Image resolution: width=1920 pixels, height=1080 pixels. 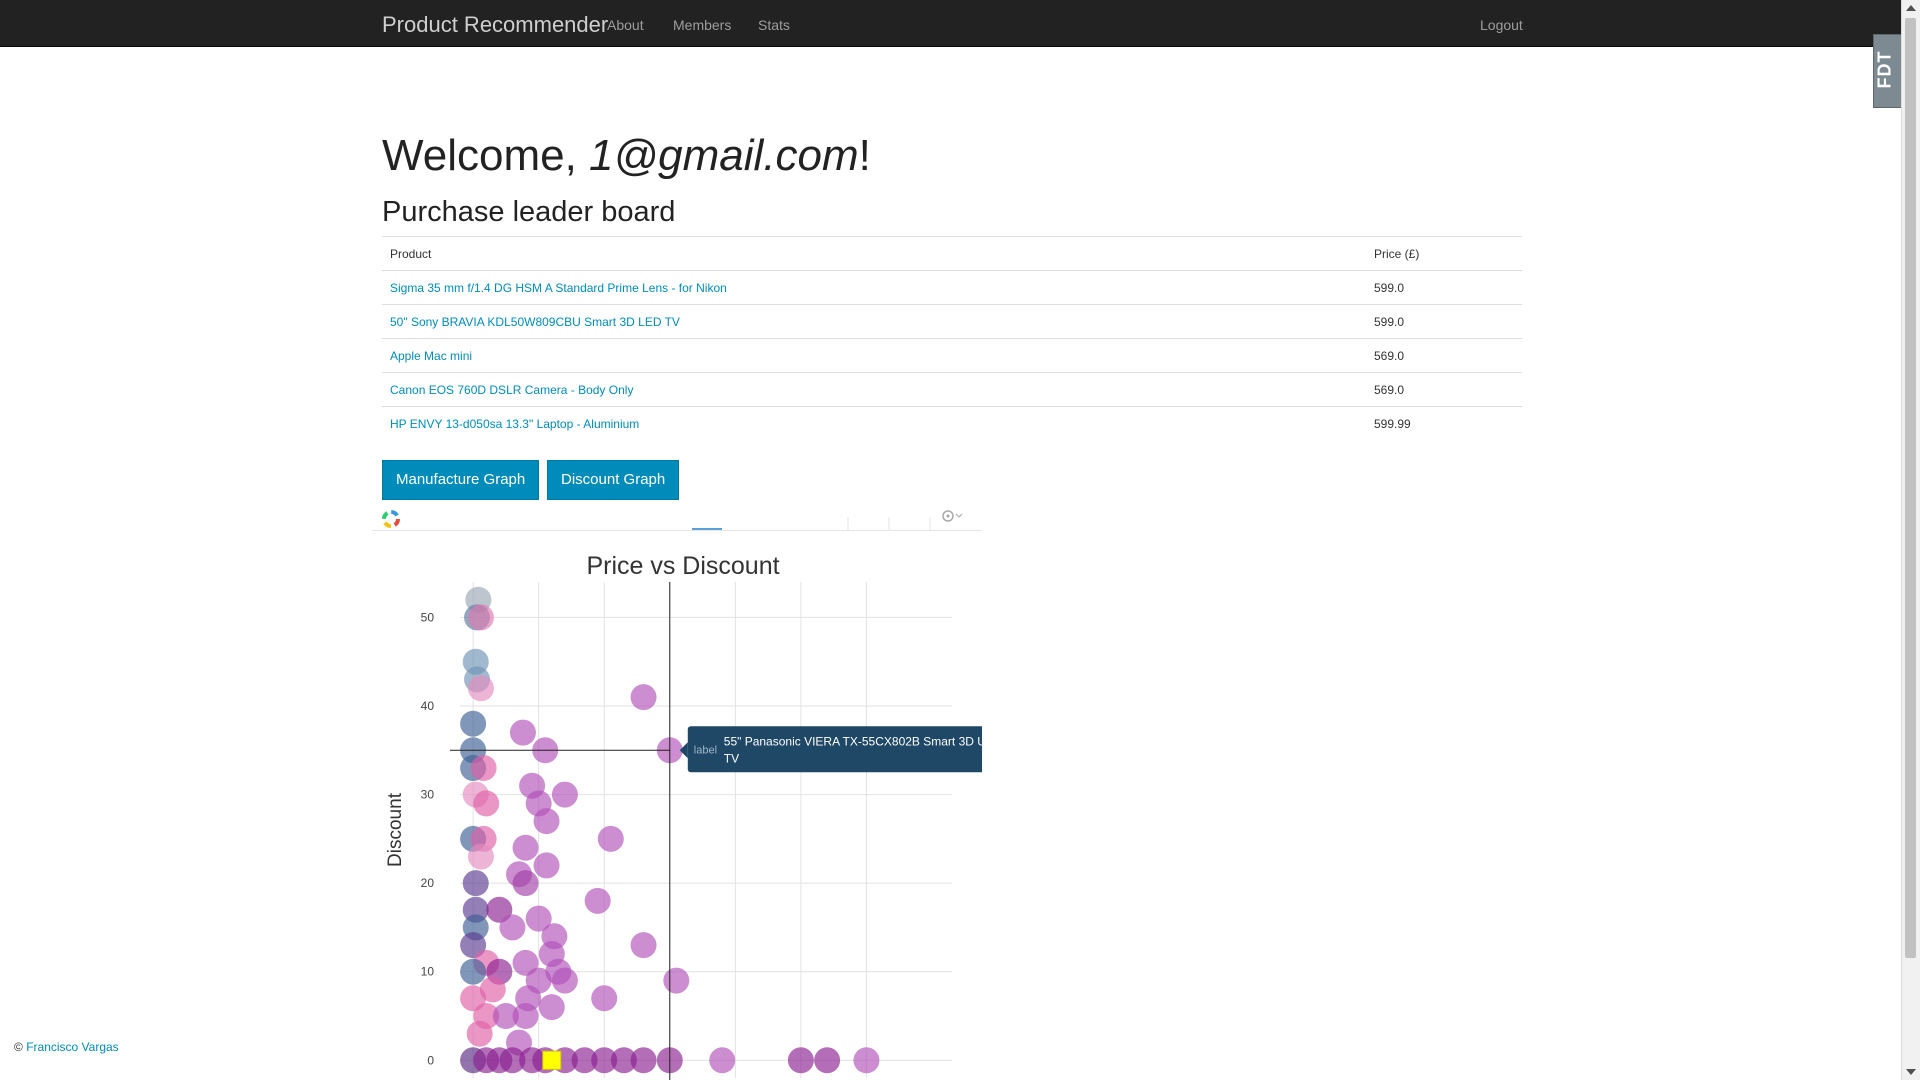 What do you see at coordinates (774, 25) in the screenshot?
I see `nav-stats-link: Stats` at bounding box center [774, 25].